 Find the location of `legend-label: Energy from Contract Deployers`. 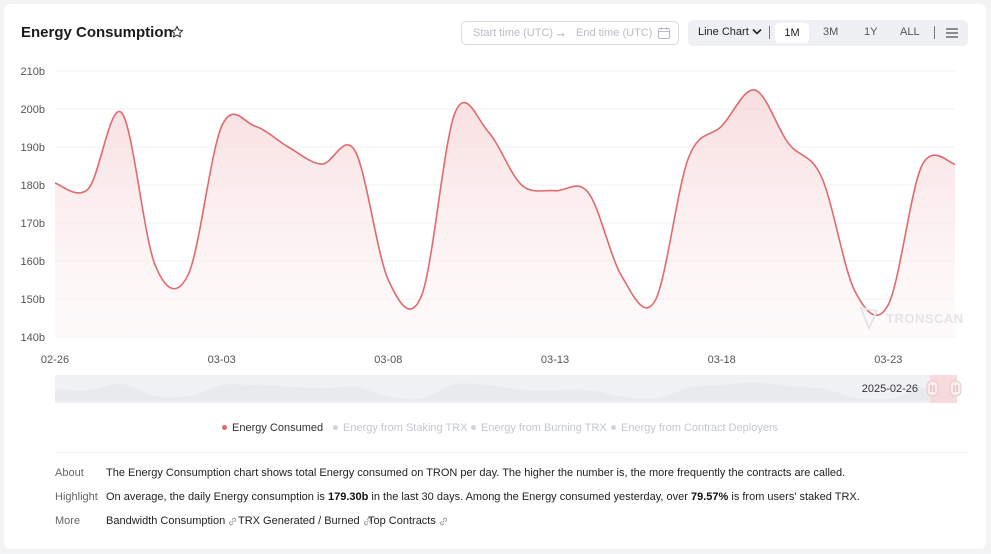

legend-label: Energy from Contract Deployers is located at coordinates (700, 428).